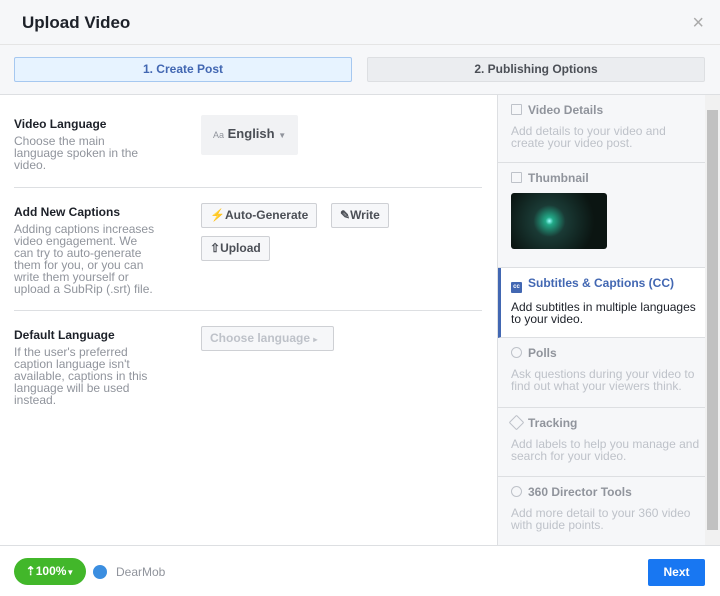 This screenshot has width=720, height=596. Describe the element at coordinates (141, 572) in the screenshot. I see `page-name: DearMob` at that location.